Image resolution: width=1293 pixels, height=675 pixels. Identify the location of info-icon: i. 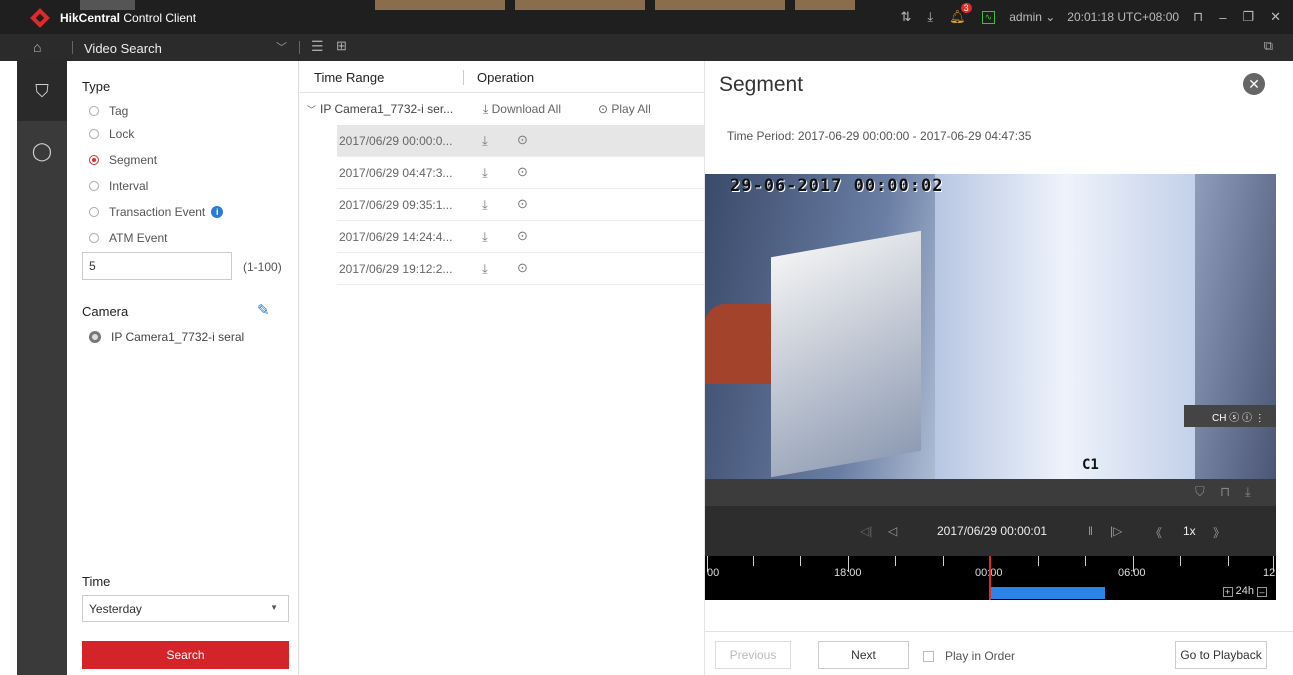
(217, 212).